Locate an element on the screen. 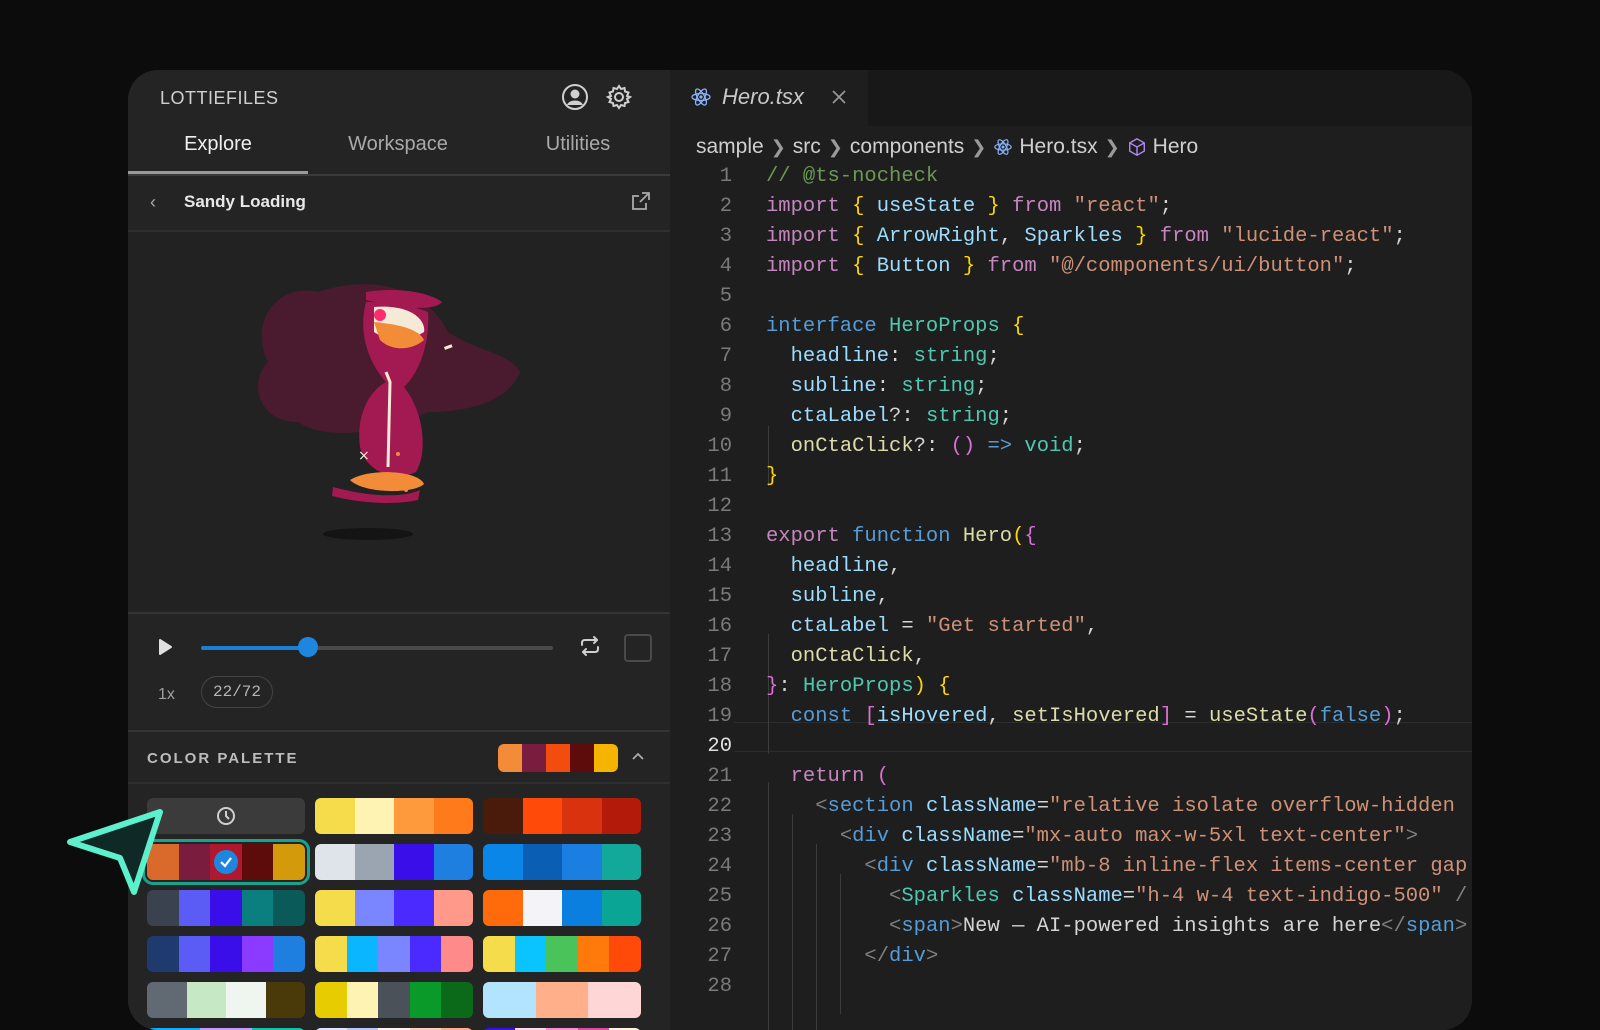  animation-header: ‹ Sandy Loading is located at coordinates (399, 204).